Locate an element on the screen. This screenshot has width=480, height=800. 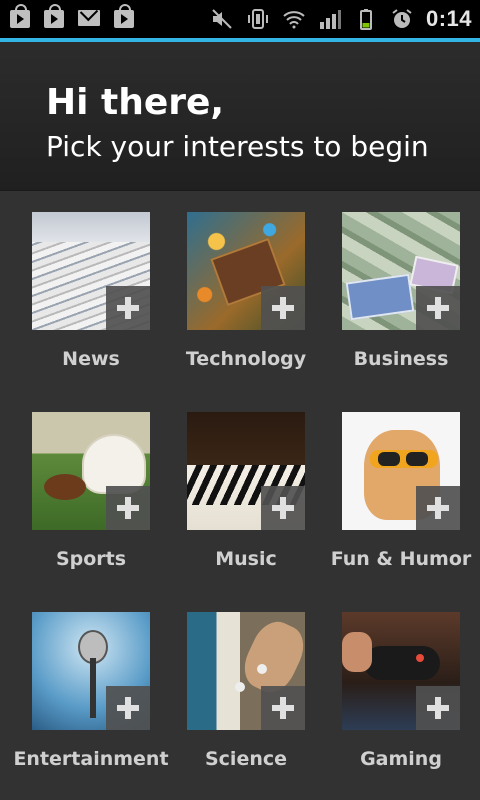
greeting-title: Hi there, is located at coordinates (135, 102).